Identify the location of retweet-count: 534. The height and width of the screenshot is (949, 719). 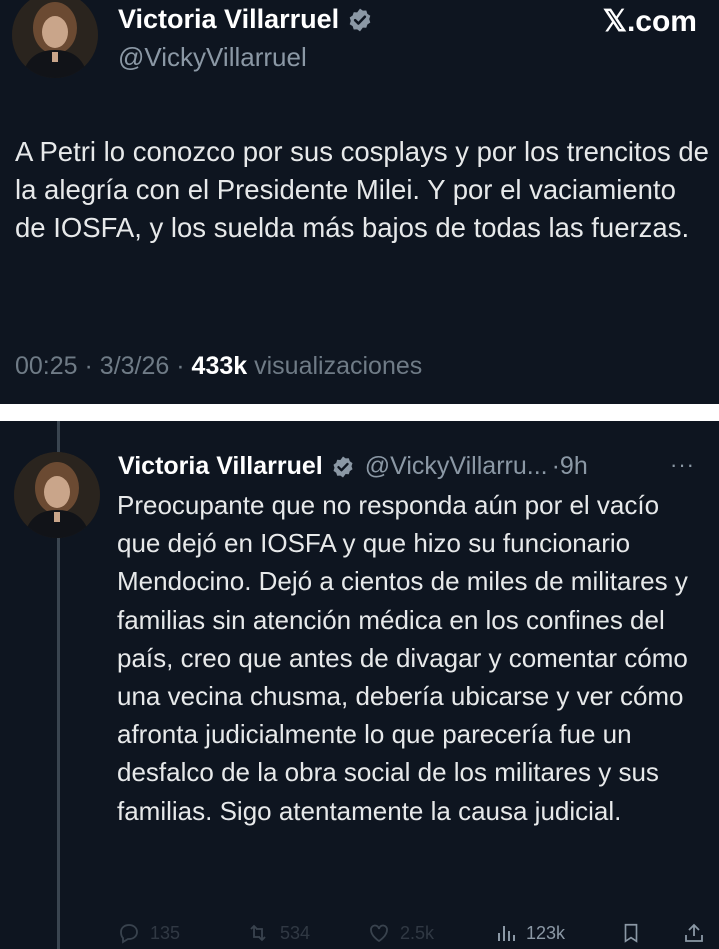
(295, 932).